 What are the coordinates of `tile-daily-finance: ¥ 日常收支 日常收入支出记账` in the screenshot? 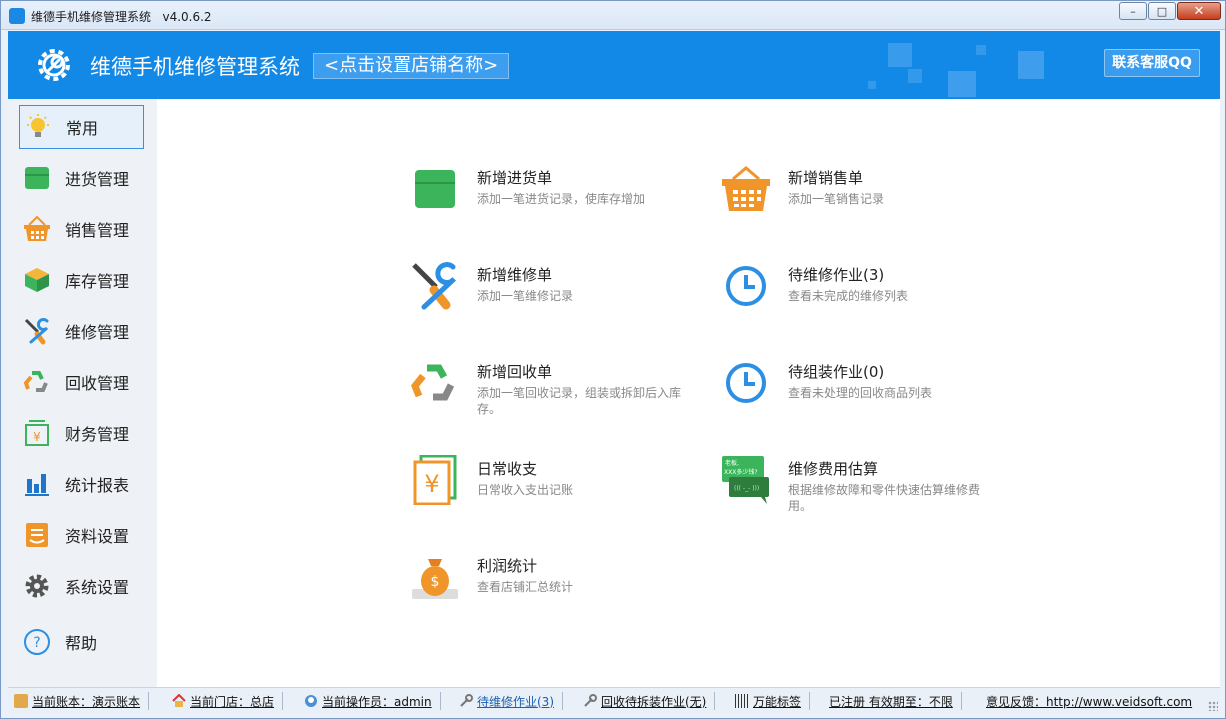 It's located at (554, 489).